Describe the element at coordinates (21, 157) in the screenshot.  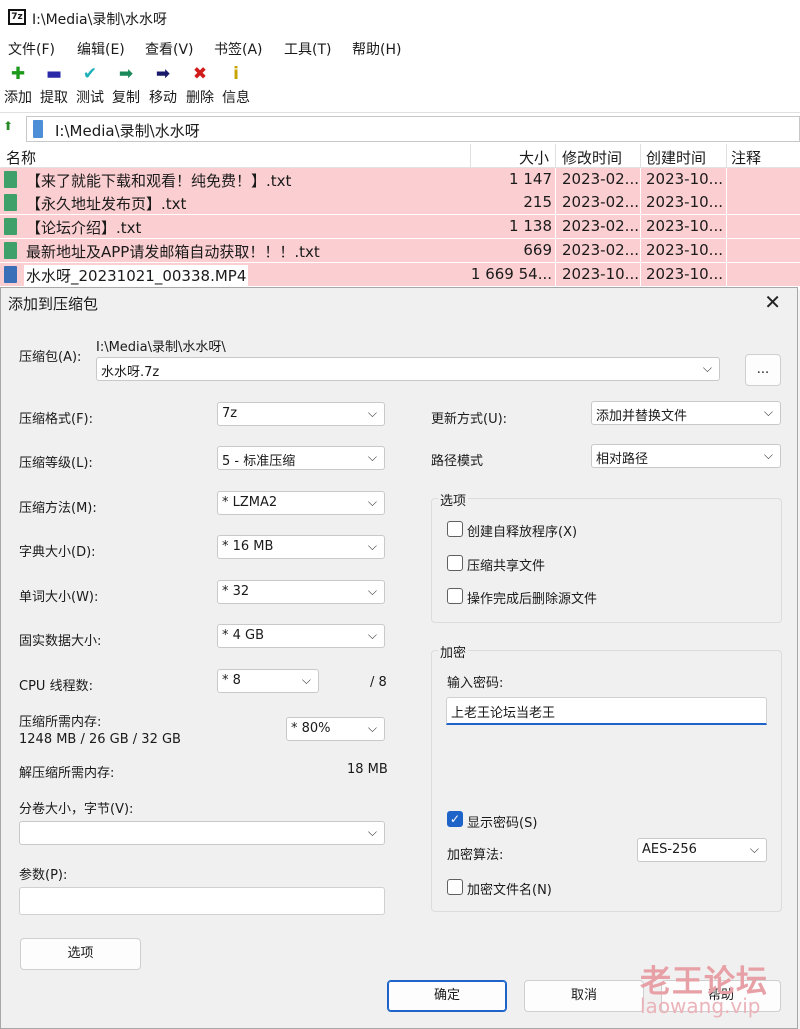
I see `column-name: 名称` at that location.